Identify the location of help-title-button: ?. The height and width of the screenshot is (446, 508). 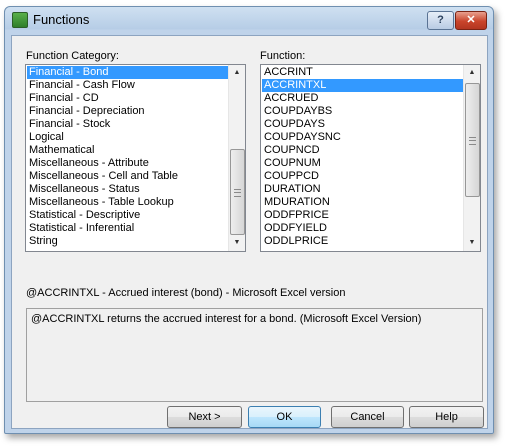
(440, 20).